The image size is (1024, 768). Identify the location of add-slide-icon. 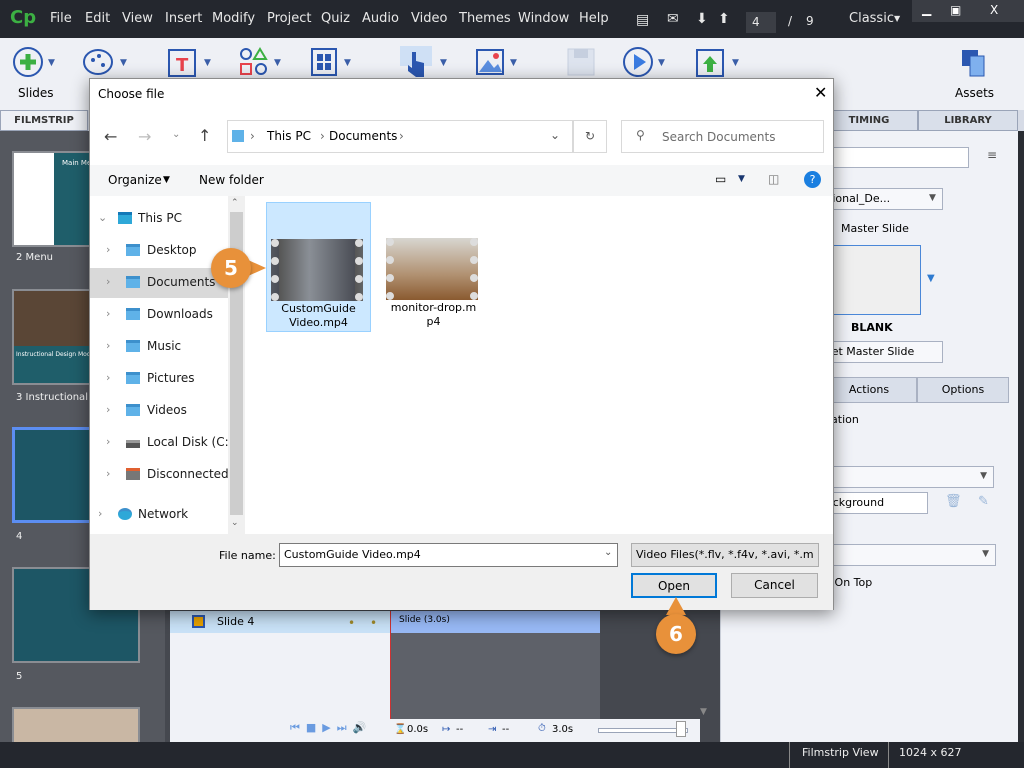
(28, 62).